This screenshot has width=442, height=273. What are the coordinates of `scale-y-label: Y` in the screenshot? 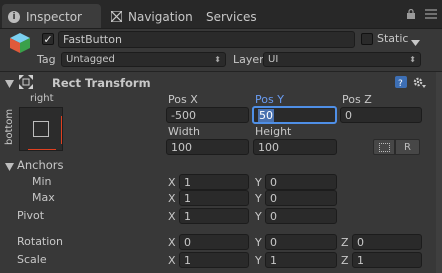 It's located at (258, 260).